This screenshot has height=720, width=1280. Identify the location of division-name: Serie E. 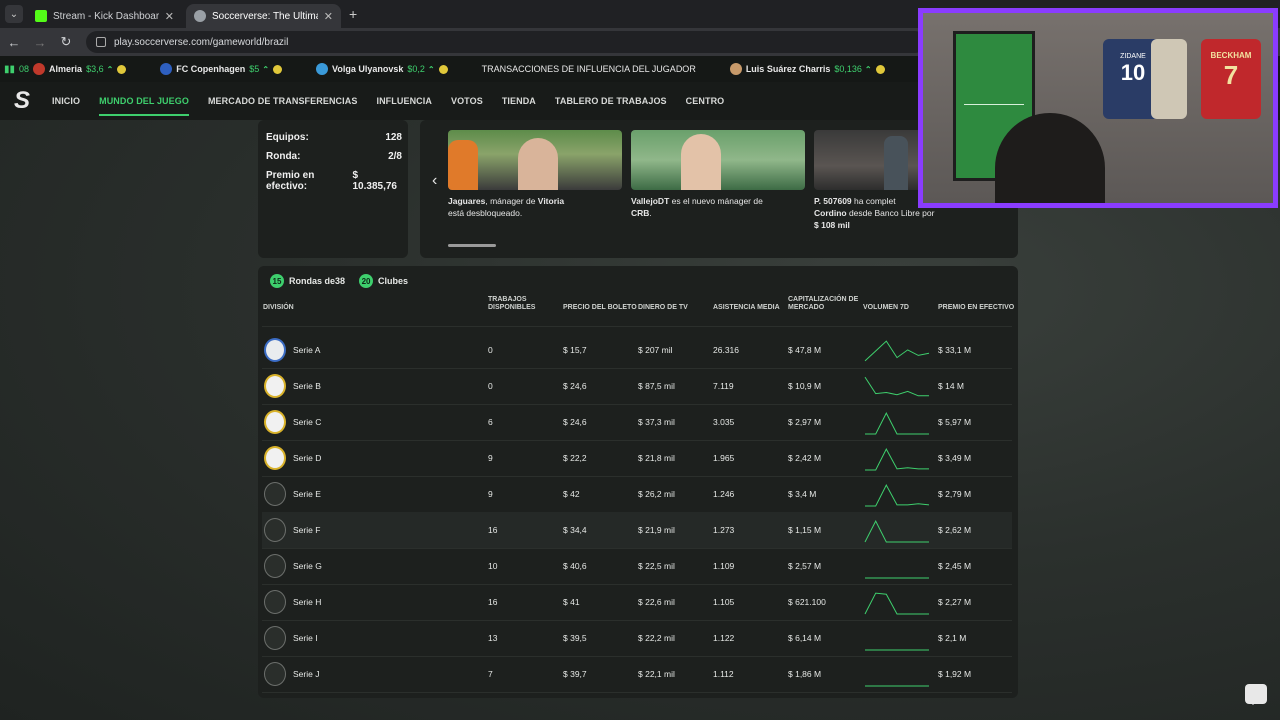
(307, 494).